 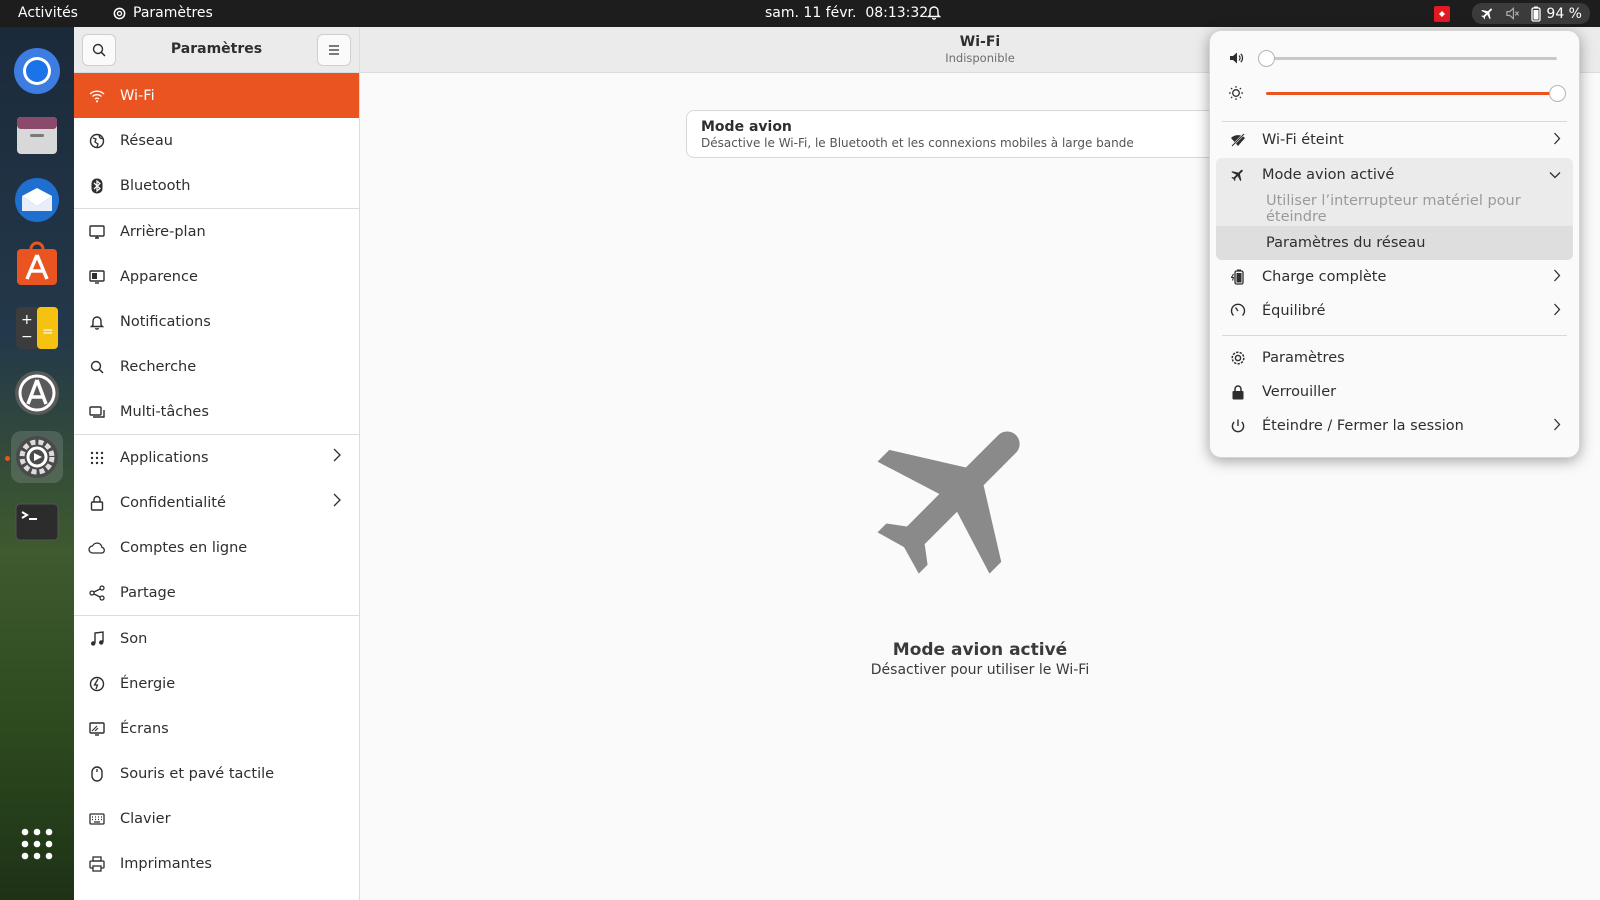 I want to click on dock-settings, so click(x=37, y=457).